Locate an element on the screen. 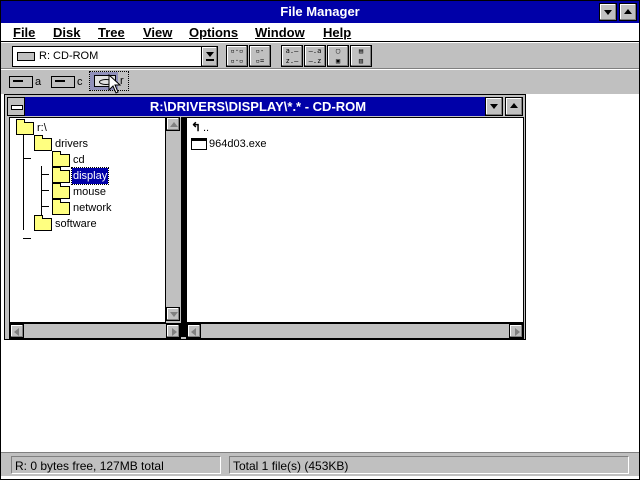  menu-view: View is located at coordinates (157, 32).